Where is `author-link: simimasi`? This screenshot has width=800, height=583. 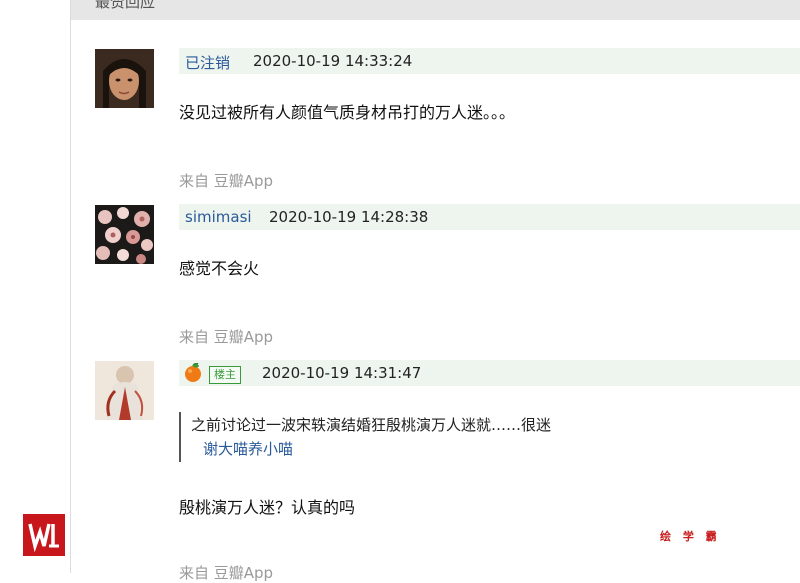 author-link: simimasi is located at coordinates (218, 217).